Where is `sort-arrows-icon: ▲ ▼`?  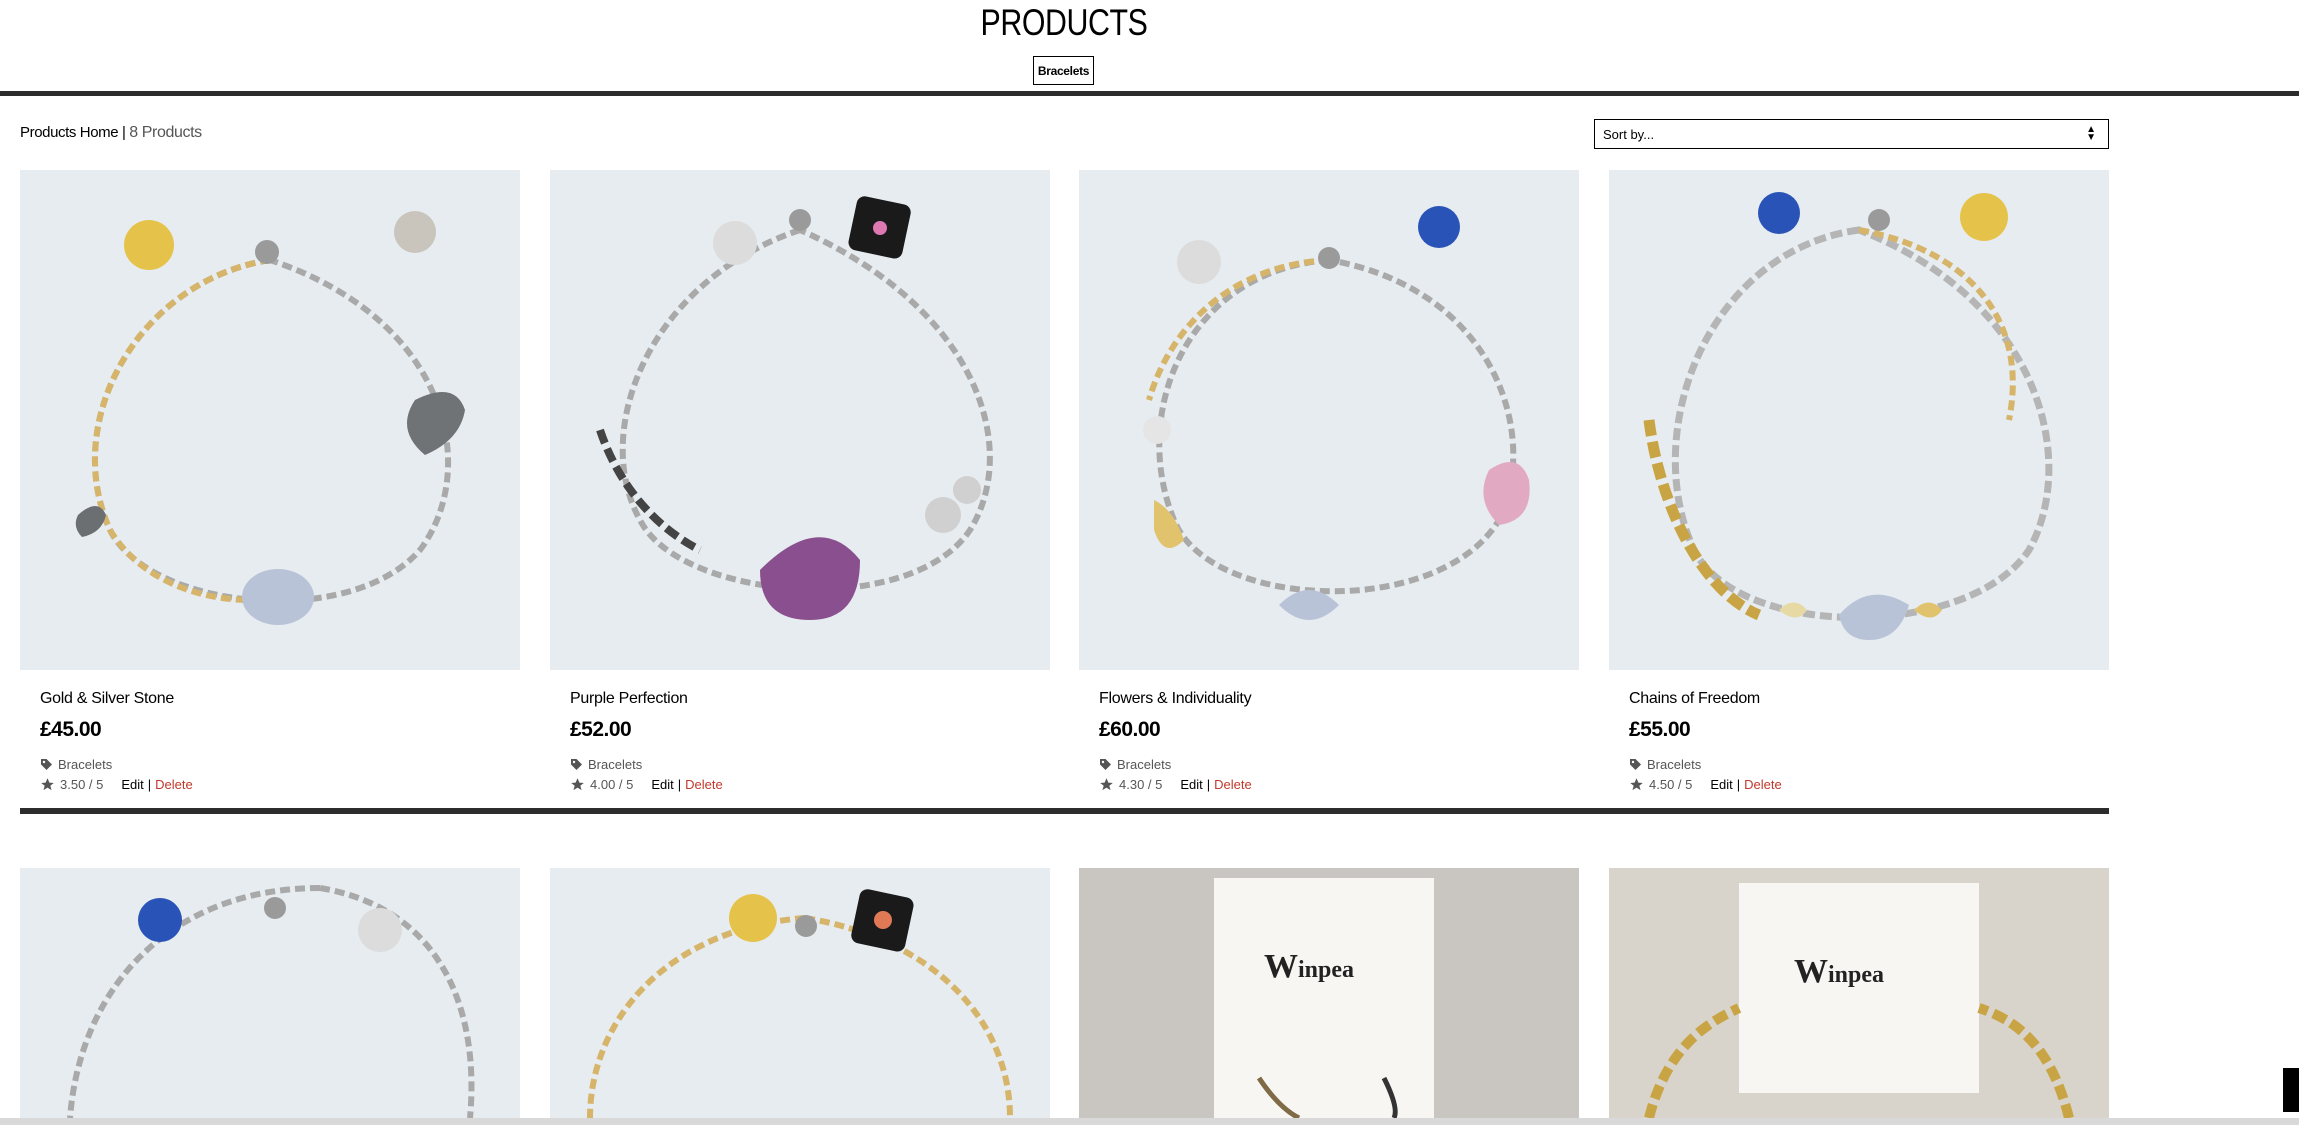
sort-arrows-icon: ▲ ▼ is located at coordinates (2091, 133).